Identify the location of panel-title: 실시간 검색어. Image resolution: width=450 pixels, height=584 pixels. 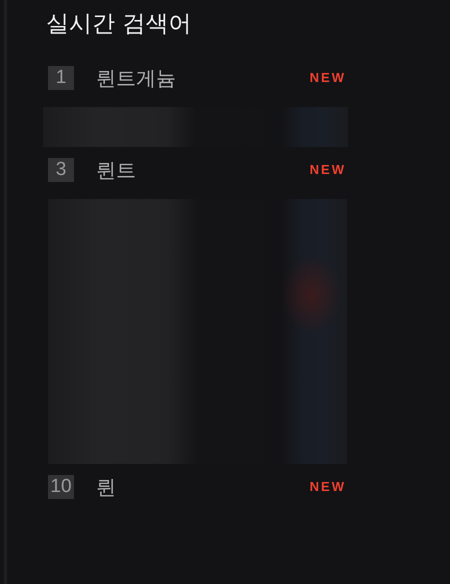
(119, 24).